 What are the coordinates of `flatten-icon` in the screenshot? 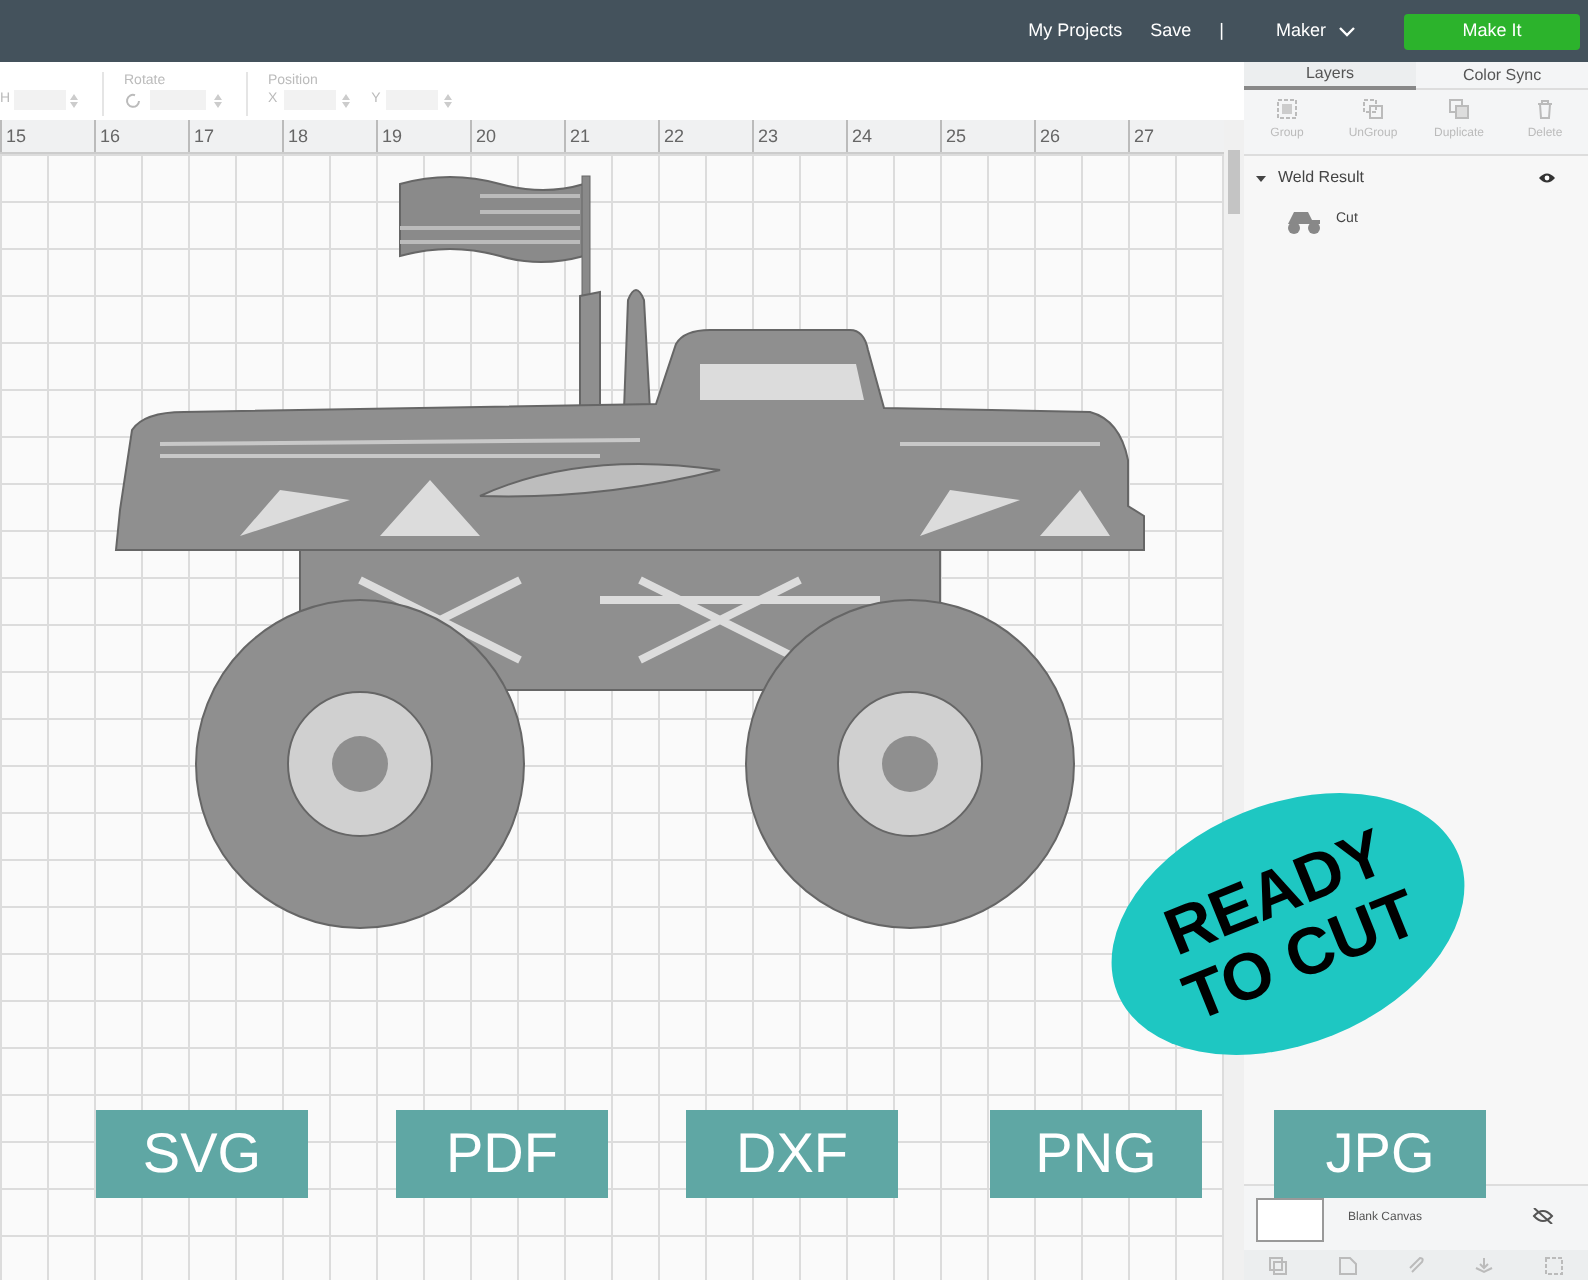 It's located at (1484, 1265).